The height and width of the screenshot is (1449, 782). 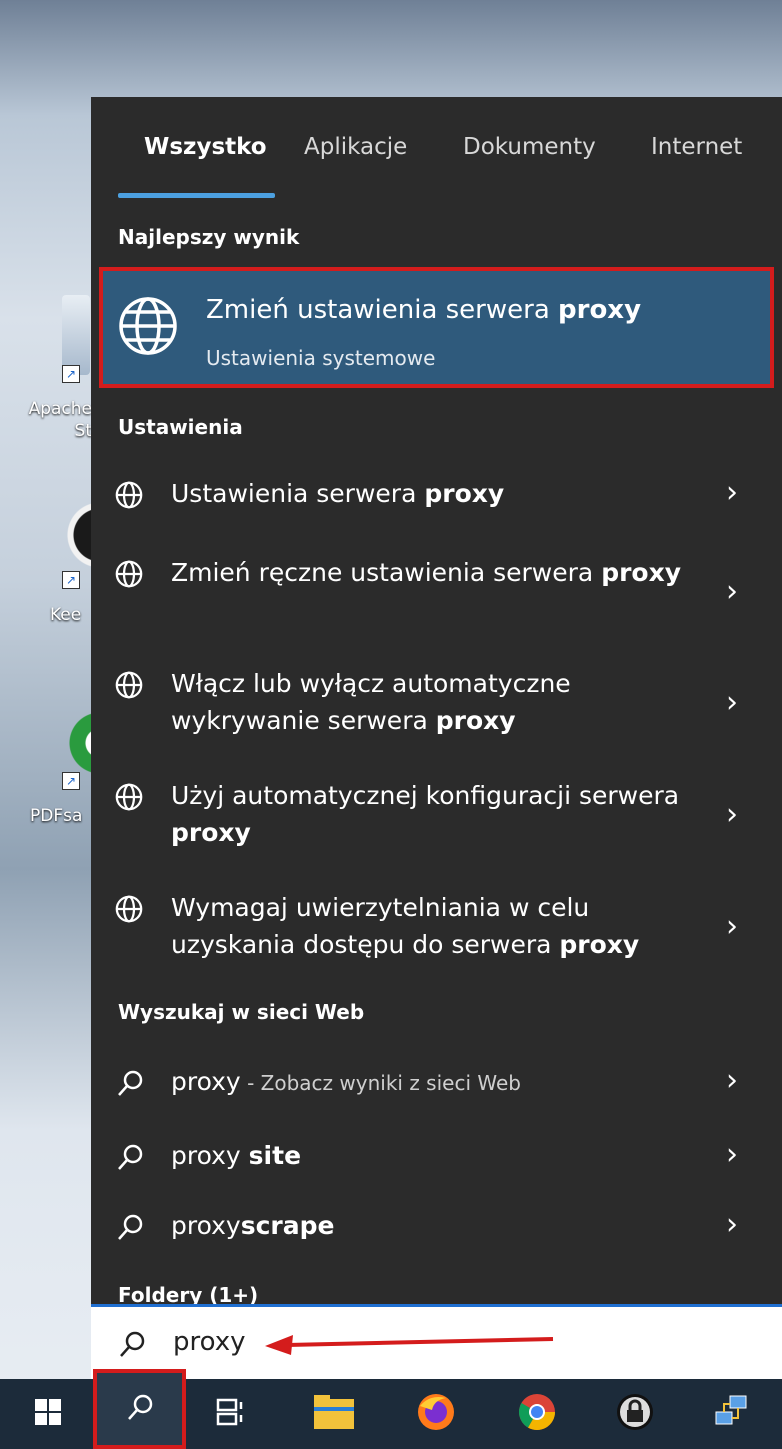 I want to click on task-view-button, so click(x=230, y=1414).